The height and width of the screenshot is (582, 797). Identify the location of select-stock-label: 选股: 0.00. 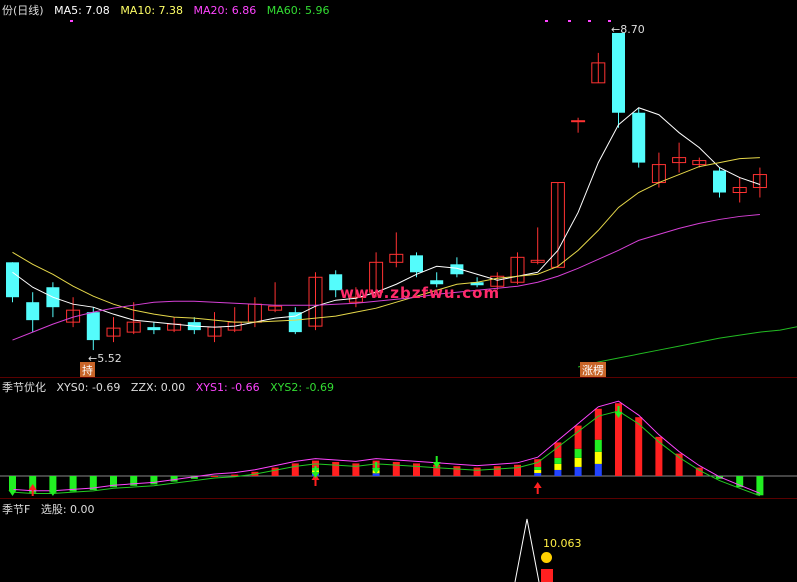
(67, 509).